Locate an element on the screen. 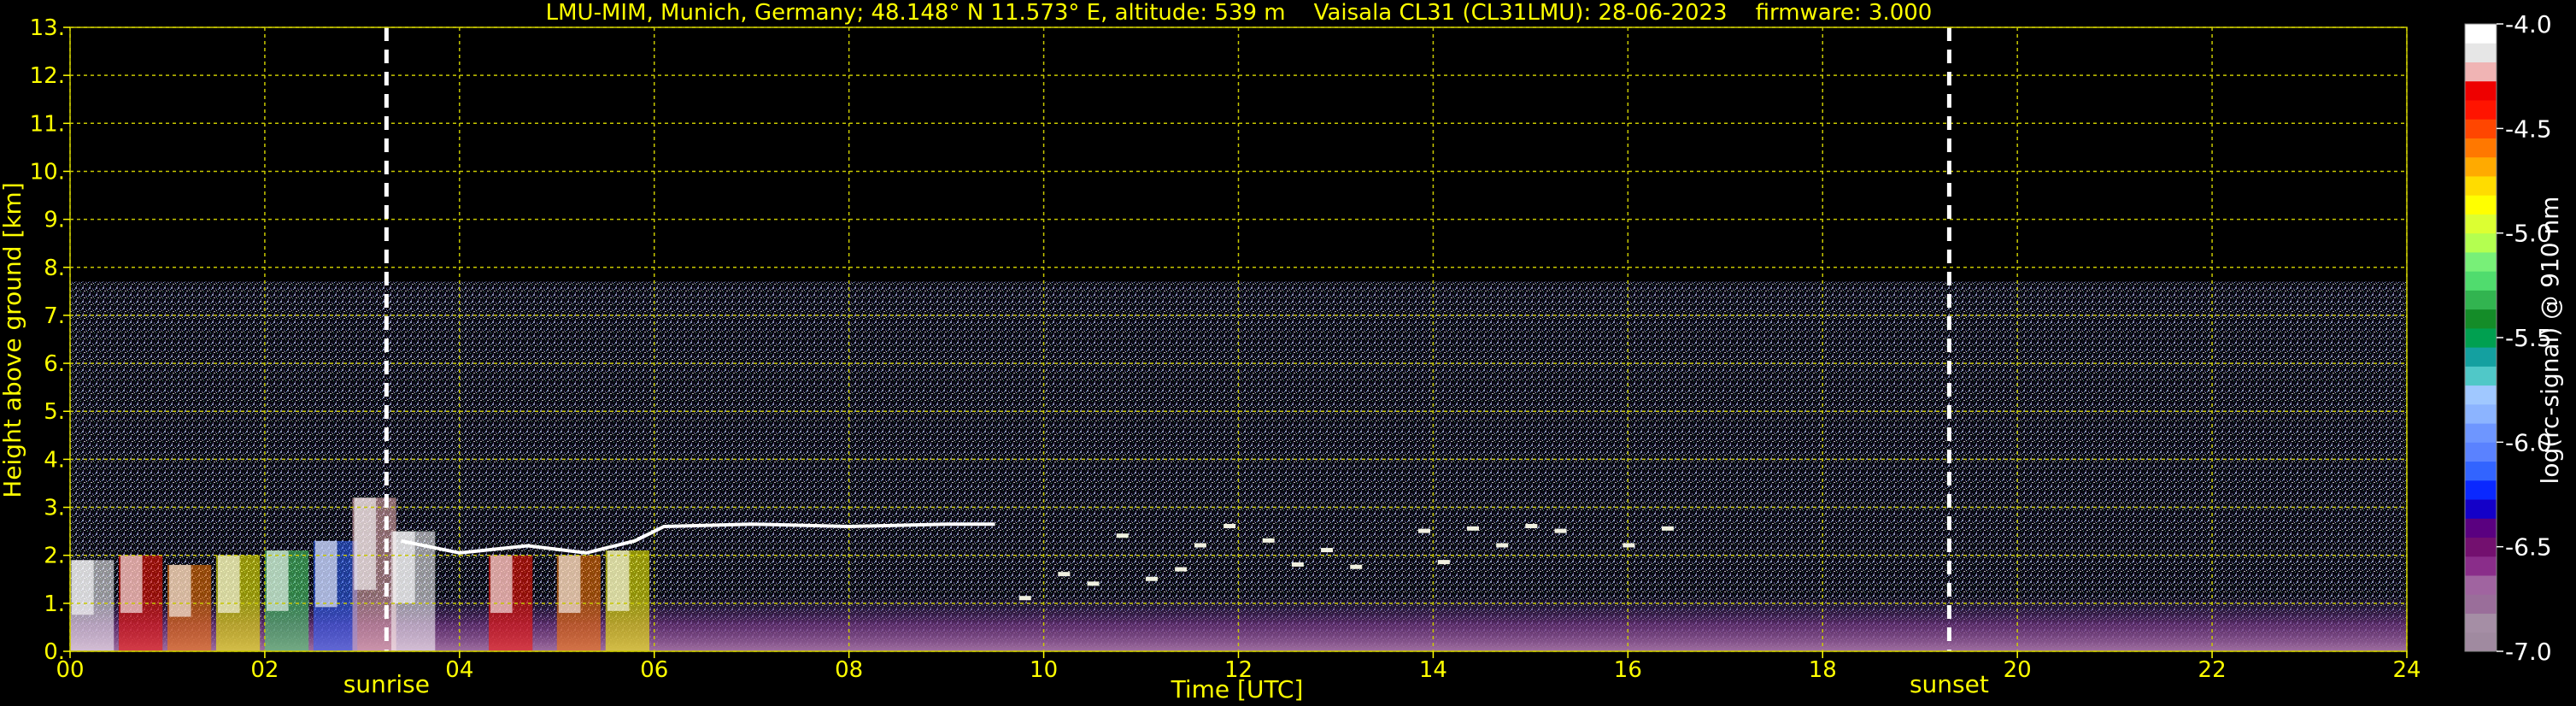 The width and height of the screenshot is (2576, 706). colorbar-tick-label: -4.0 is located at coordinates (2528, 24).